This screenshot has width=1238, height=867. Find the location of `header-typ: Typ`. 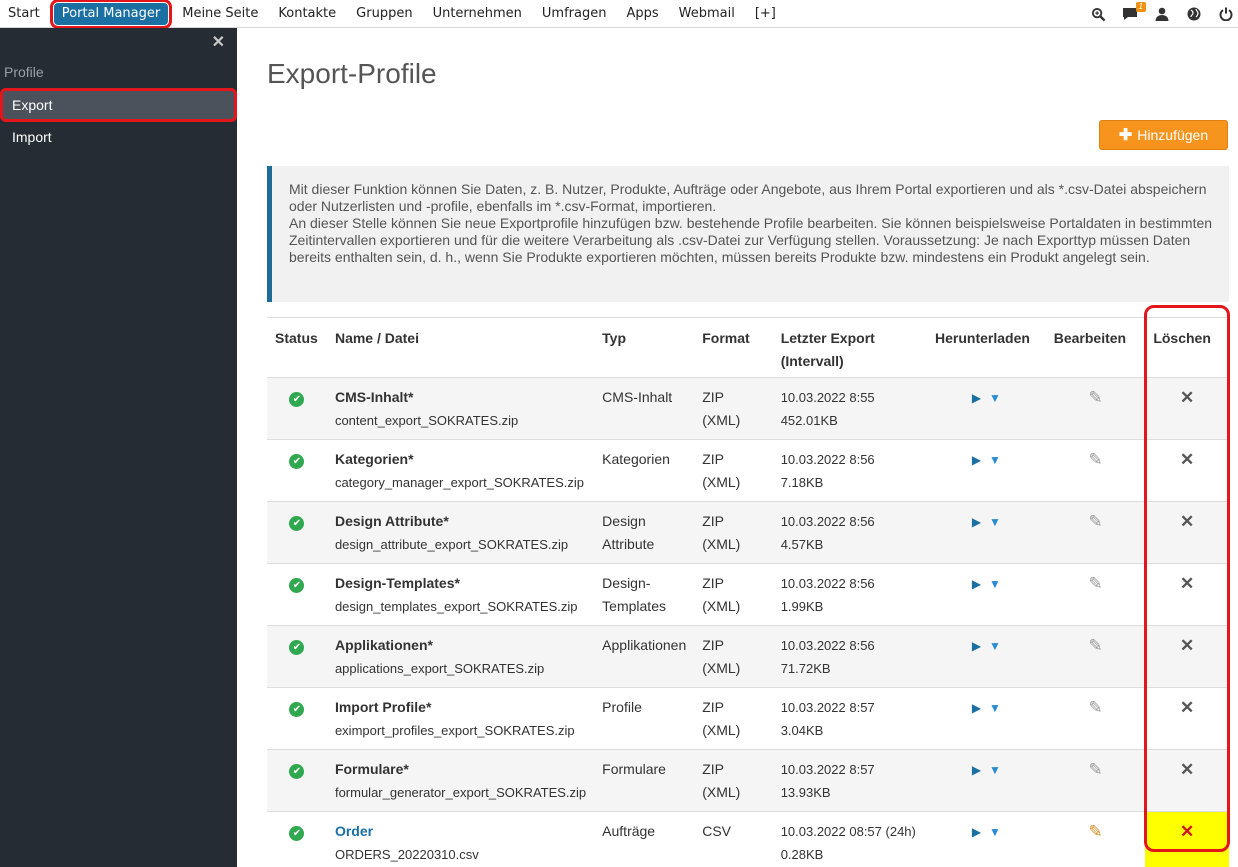

header-typ: Typ is located at coordinates (644, 347).